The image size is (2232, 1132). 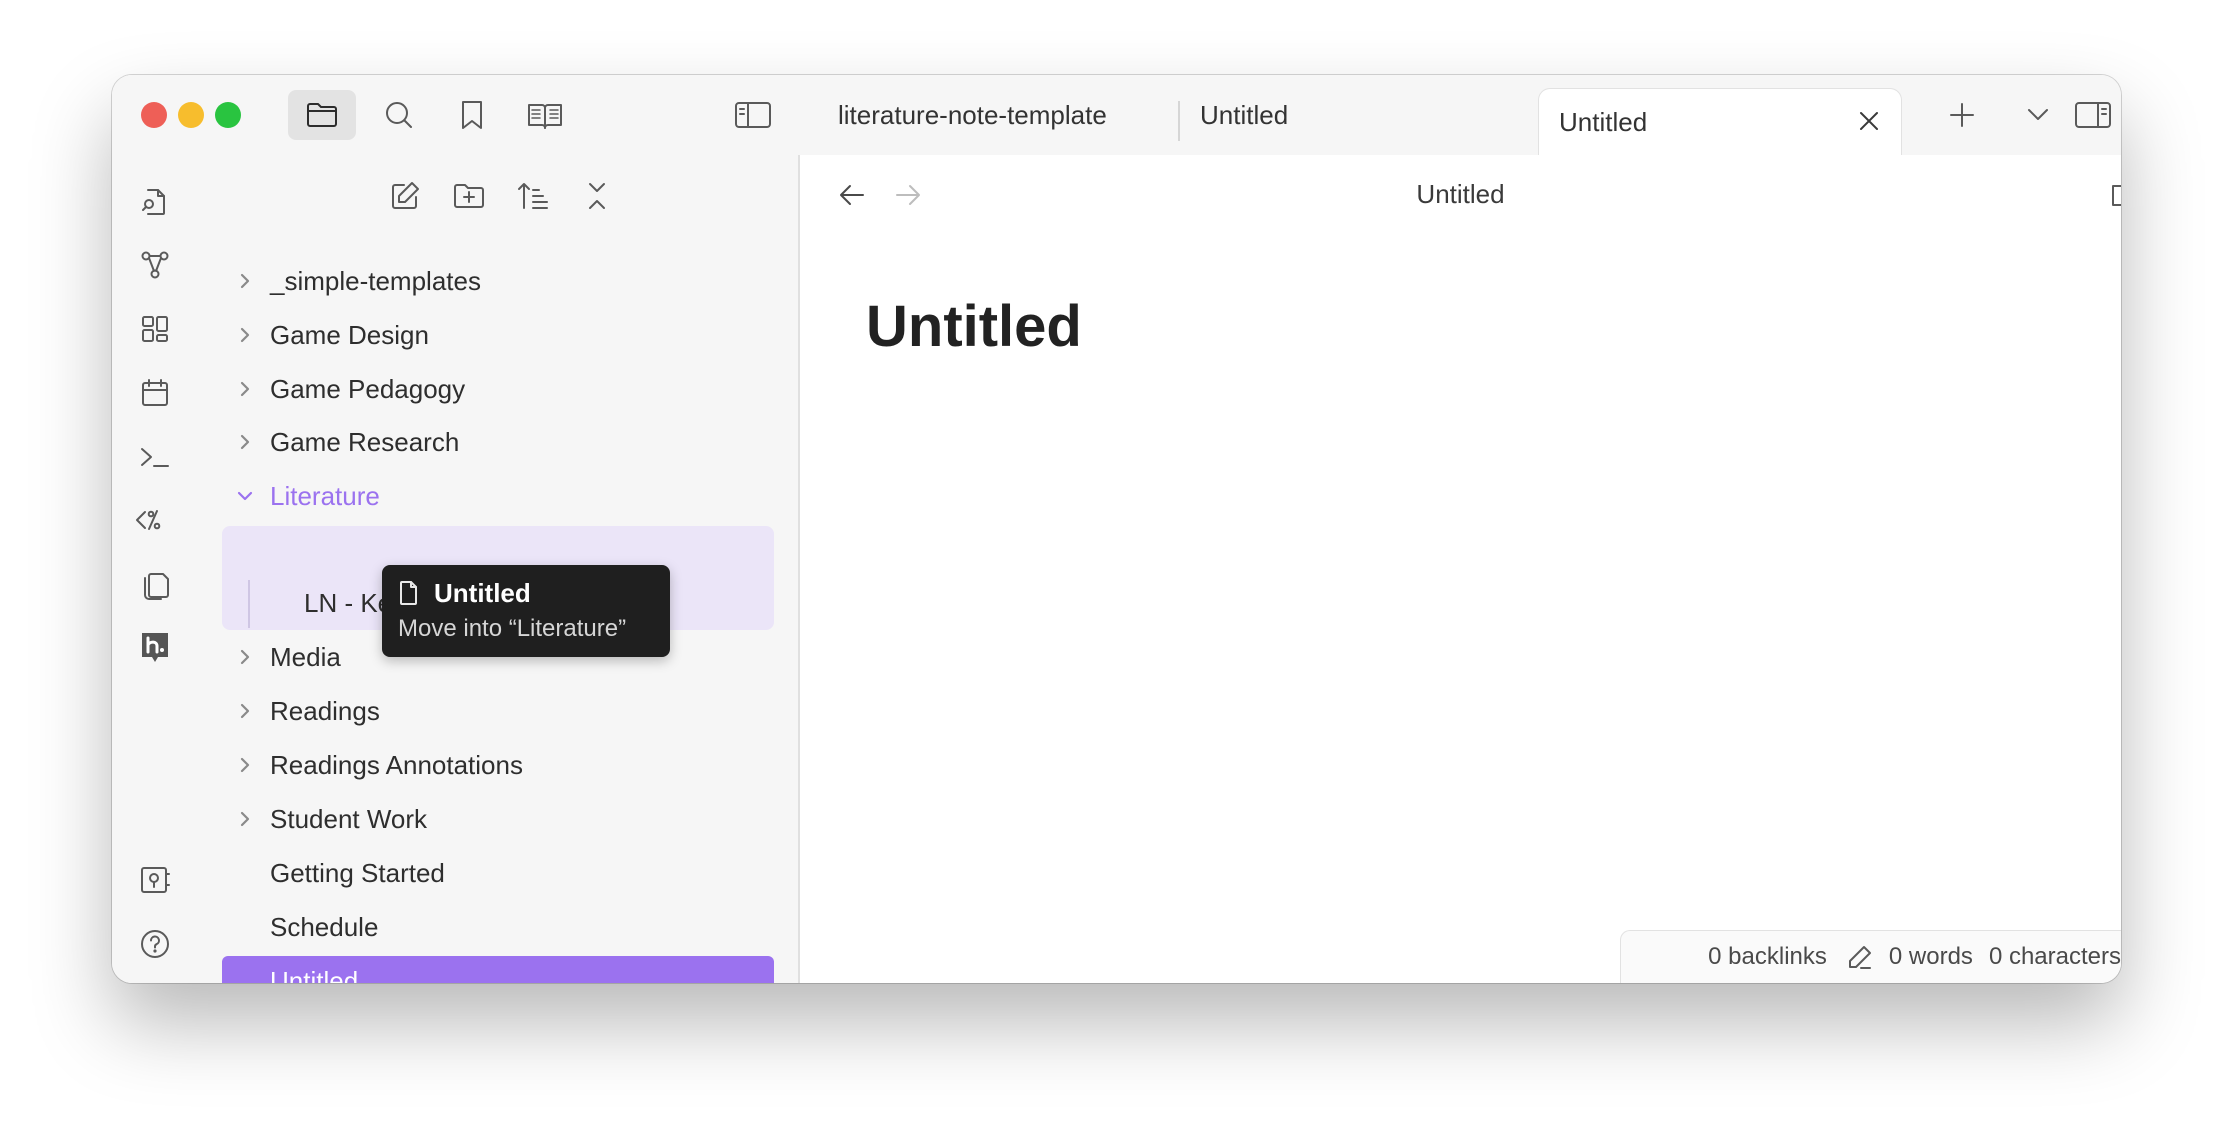 What do you see at coordinates (155, 265) in the screenshot?
I see `graph-view-icon` at bounding box center [155, 265].